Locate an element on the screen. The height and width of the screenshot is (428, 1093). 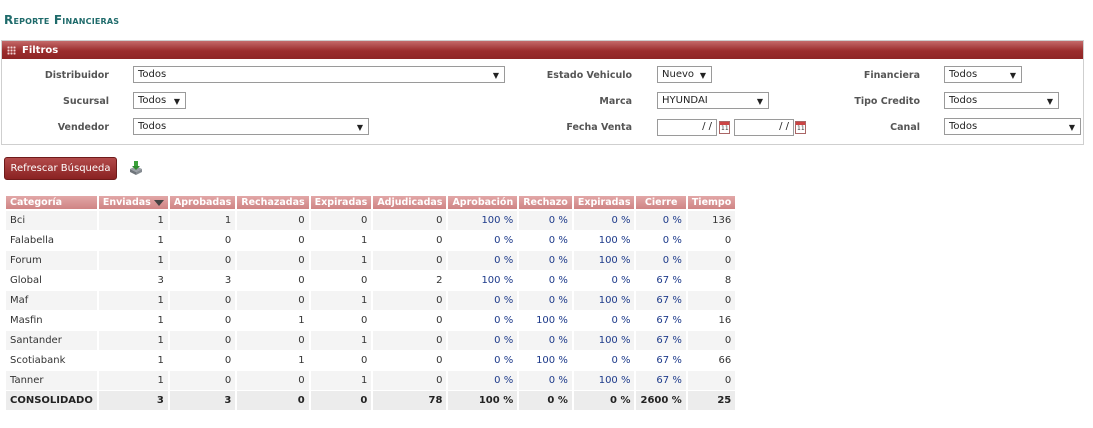
estado-vehiculo-select: Nuevo ▼ is located at coordinates (684, 74).